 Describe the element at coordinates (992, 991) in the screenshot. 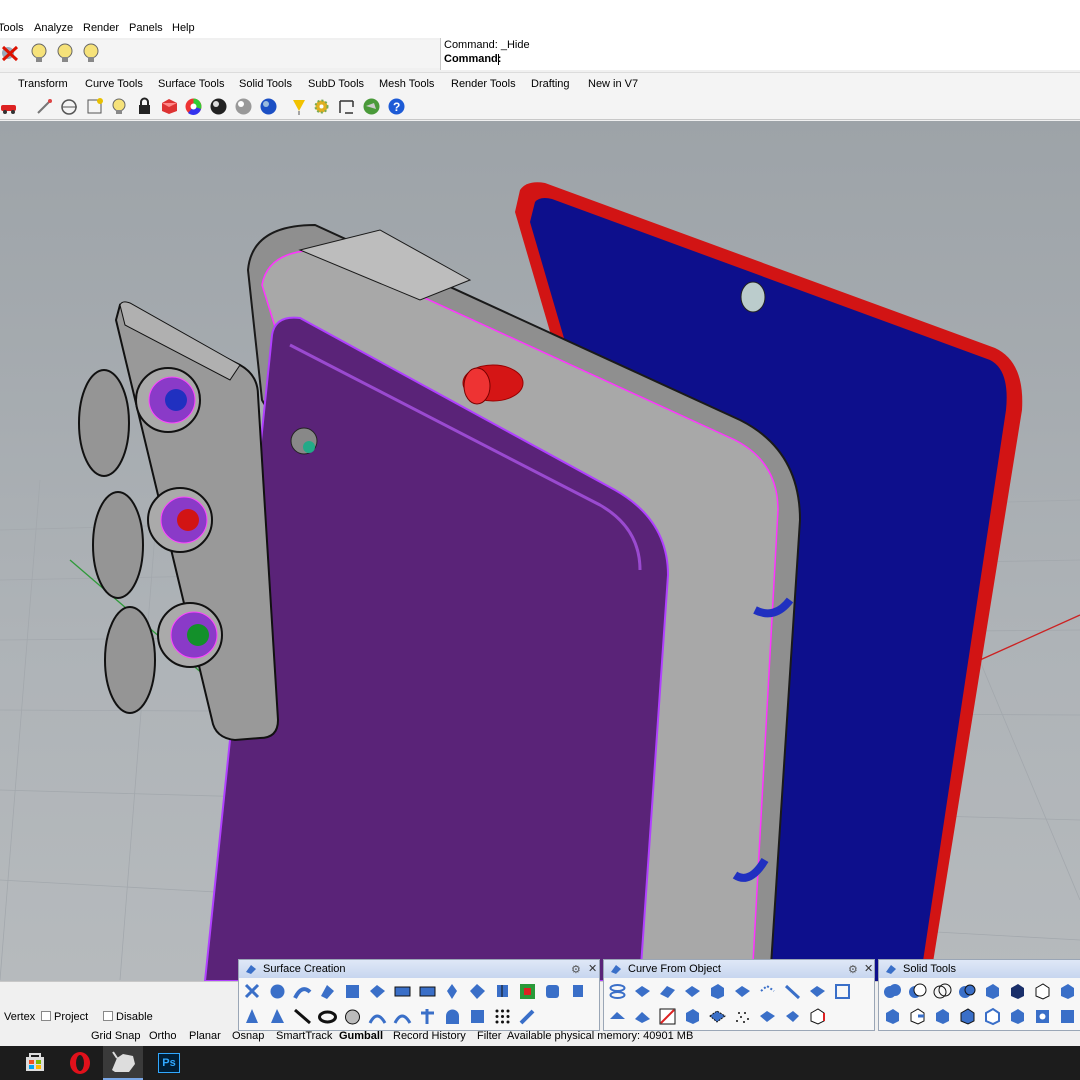

I see `box-solid-icon` at that location.